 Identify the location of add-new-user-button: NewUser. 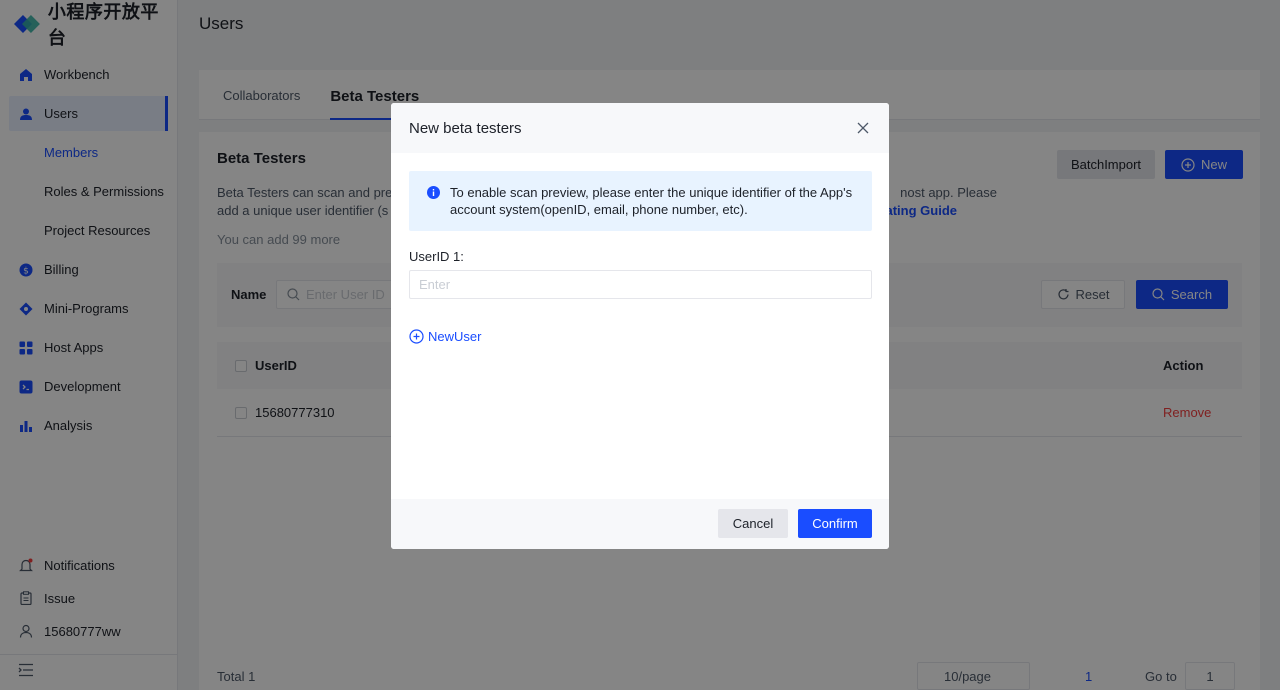
(445, 336).